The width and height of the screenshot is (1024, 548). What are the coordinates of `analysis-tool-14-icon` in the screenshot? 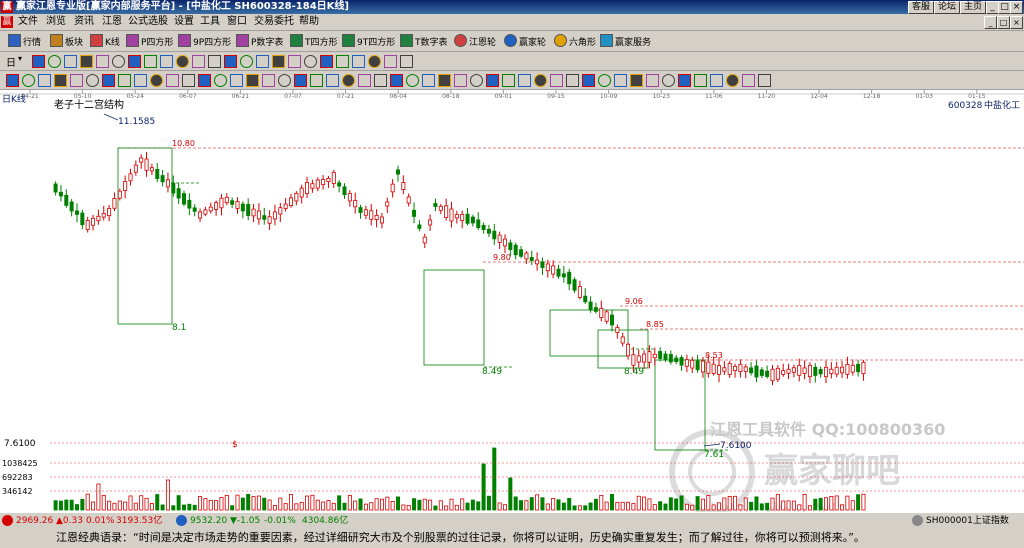 It's located at (220, 80).